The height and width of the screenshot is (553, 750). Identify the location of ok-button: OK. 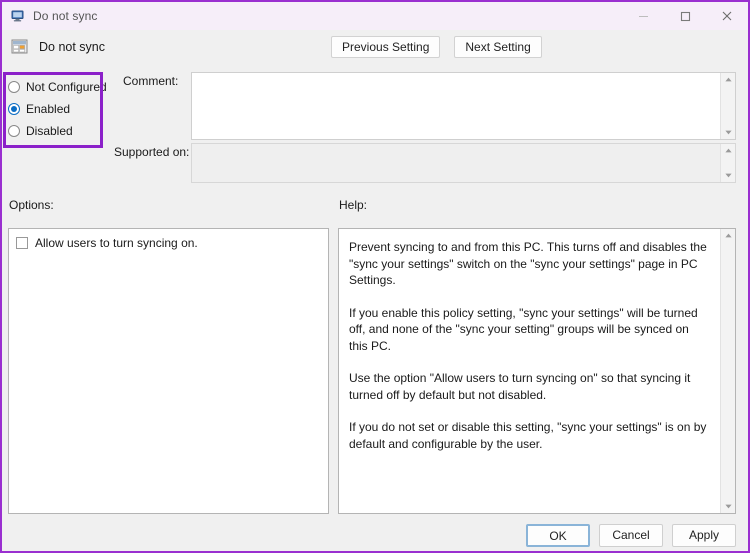
(558, 535).